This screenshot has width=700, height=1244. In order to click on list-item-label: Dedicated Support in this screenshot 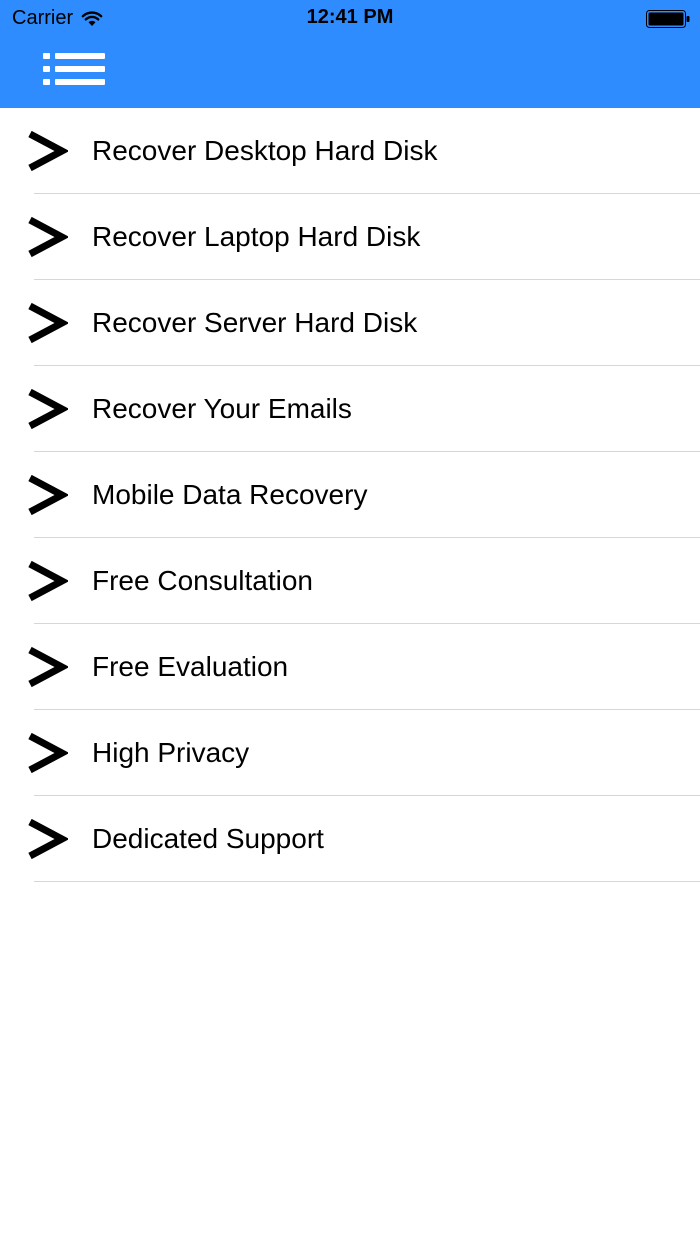, I will do `click(208, 838)`.